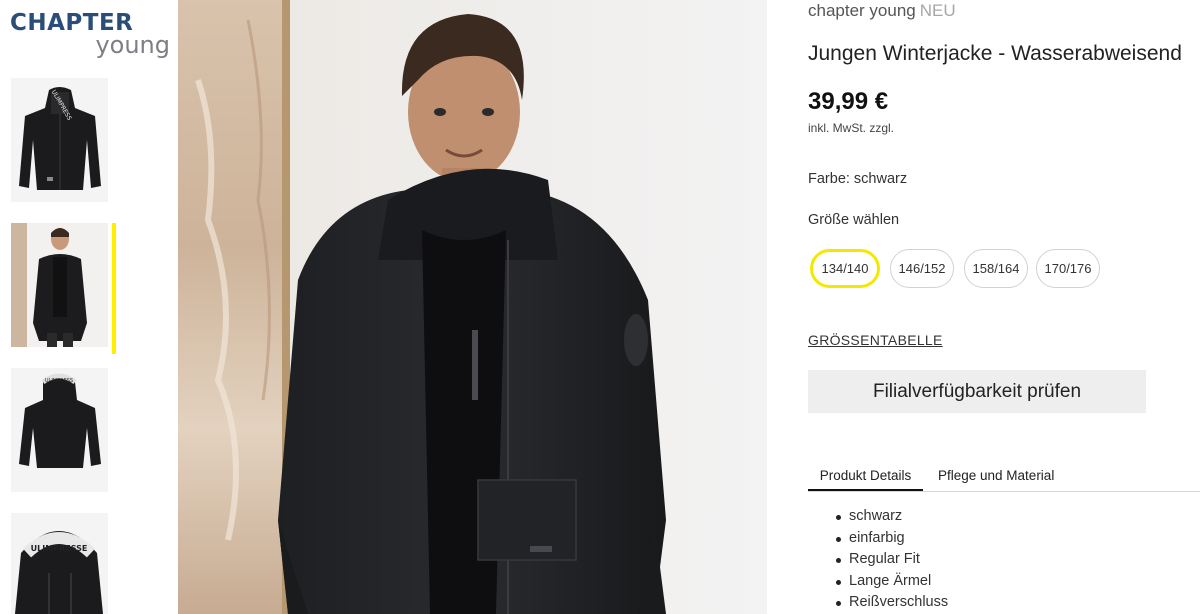 The image size is (1200, 614). Describe the element at coordinates (59, 548) in the screenshot. I see `svg-text: ULIMPRESSE` at that location.